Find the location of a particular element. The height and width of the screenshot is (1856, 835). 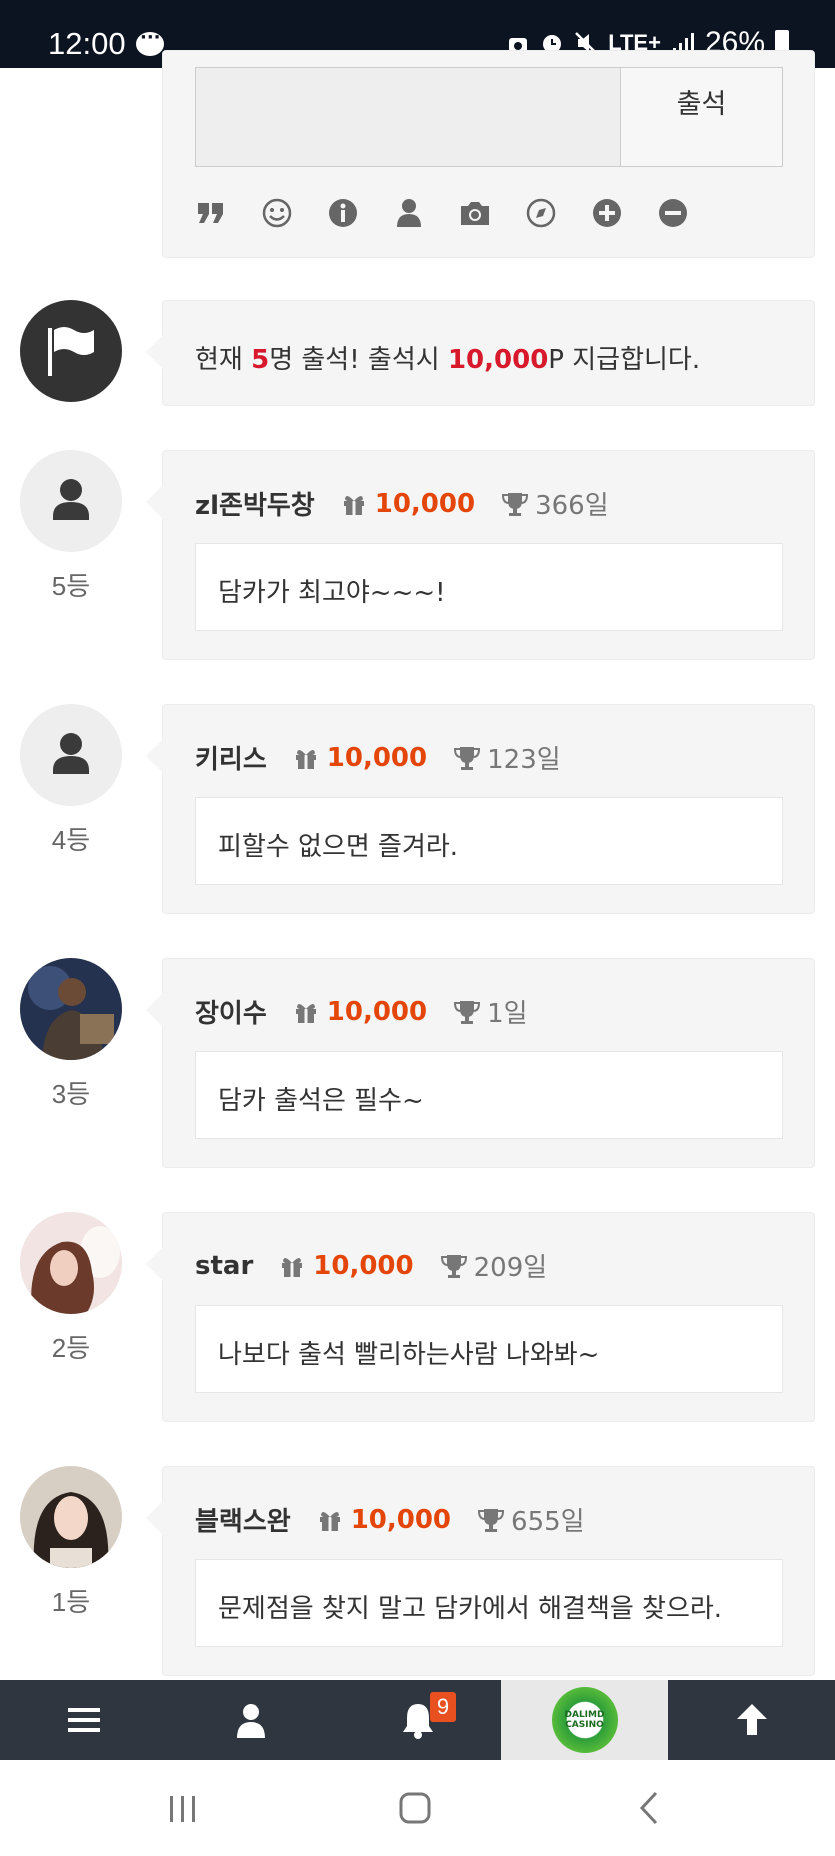

compass-icon is located at coordinates (558, 213).